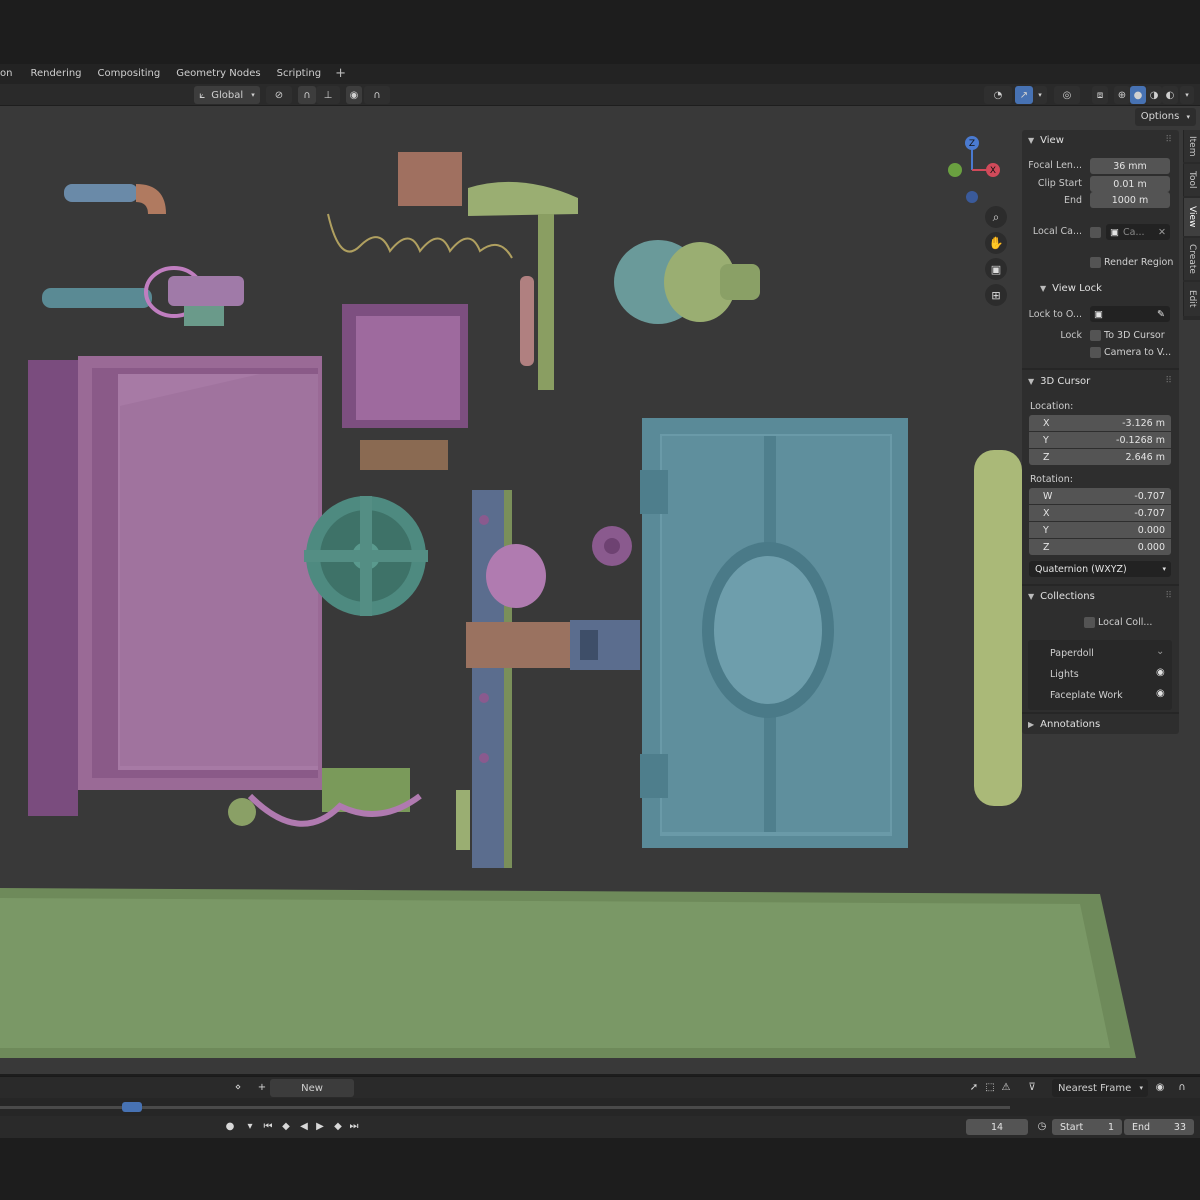 The height and width of the screenshot is (1200, 1200). I want to click on tab-scripting: Scripting, so click(299, 74).